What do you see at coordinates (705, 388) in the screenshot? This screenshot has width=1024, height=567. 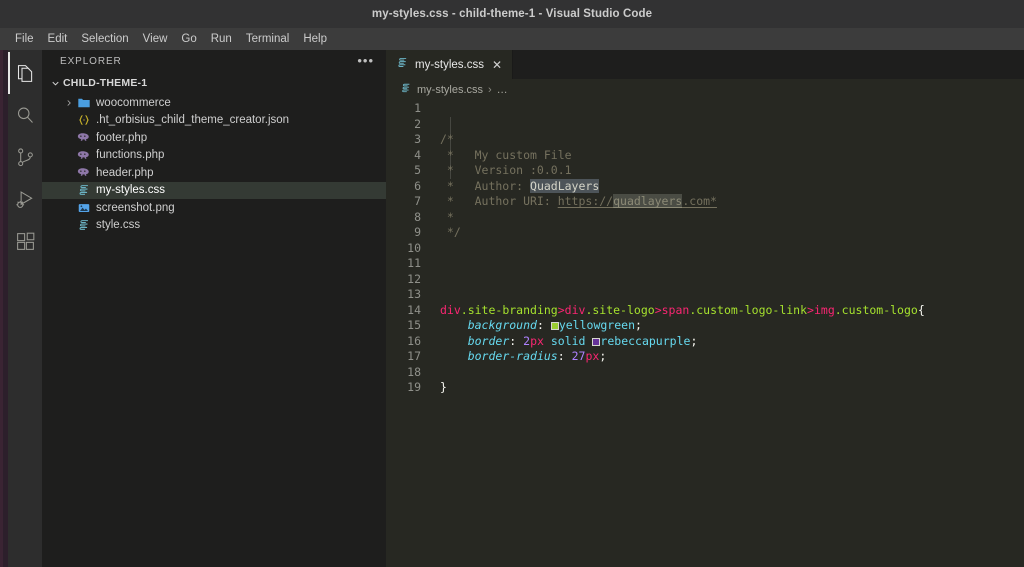 I see `code-line: 19 }` at bounding box center [705, 388].